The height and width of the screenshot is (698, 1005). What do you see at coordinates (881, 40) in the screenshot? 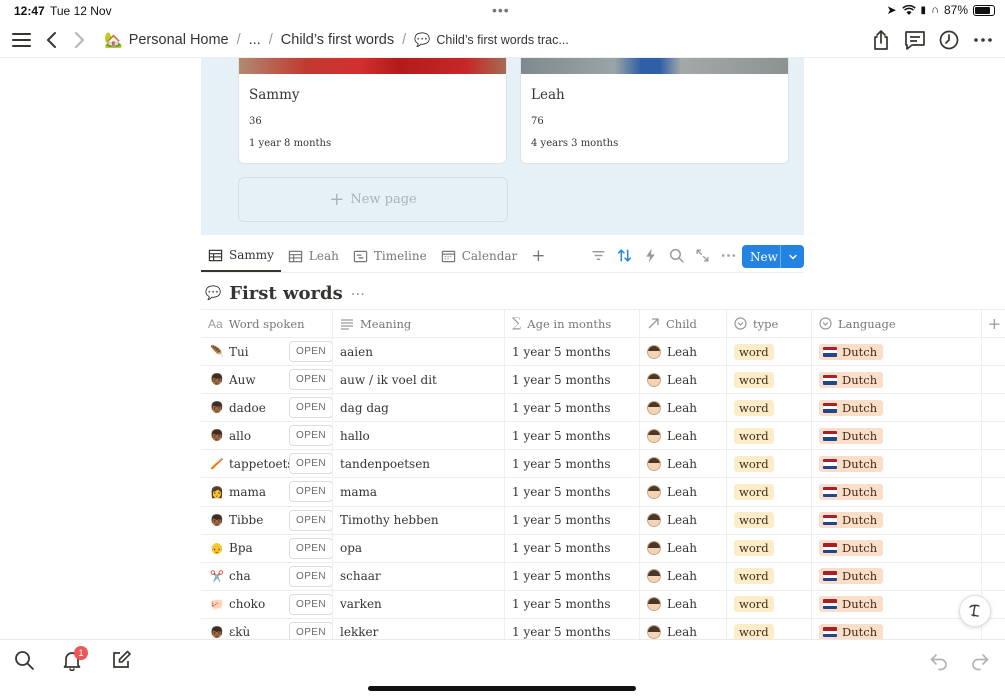
I see `share-icon` at bounding box center [881, 40].